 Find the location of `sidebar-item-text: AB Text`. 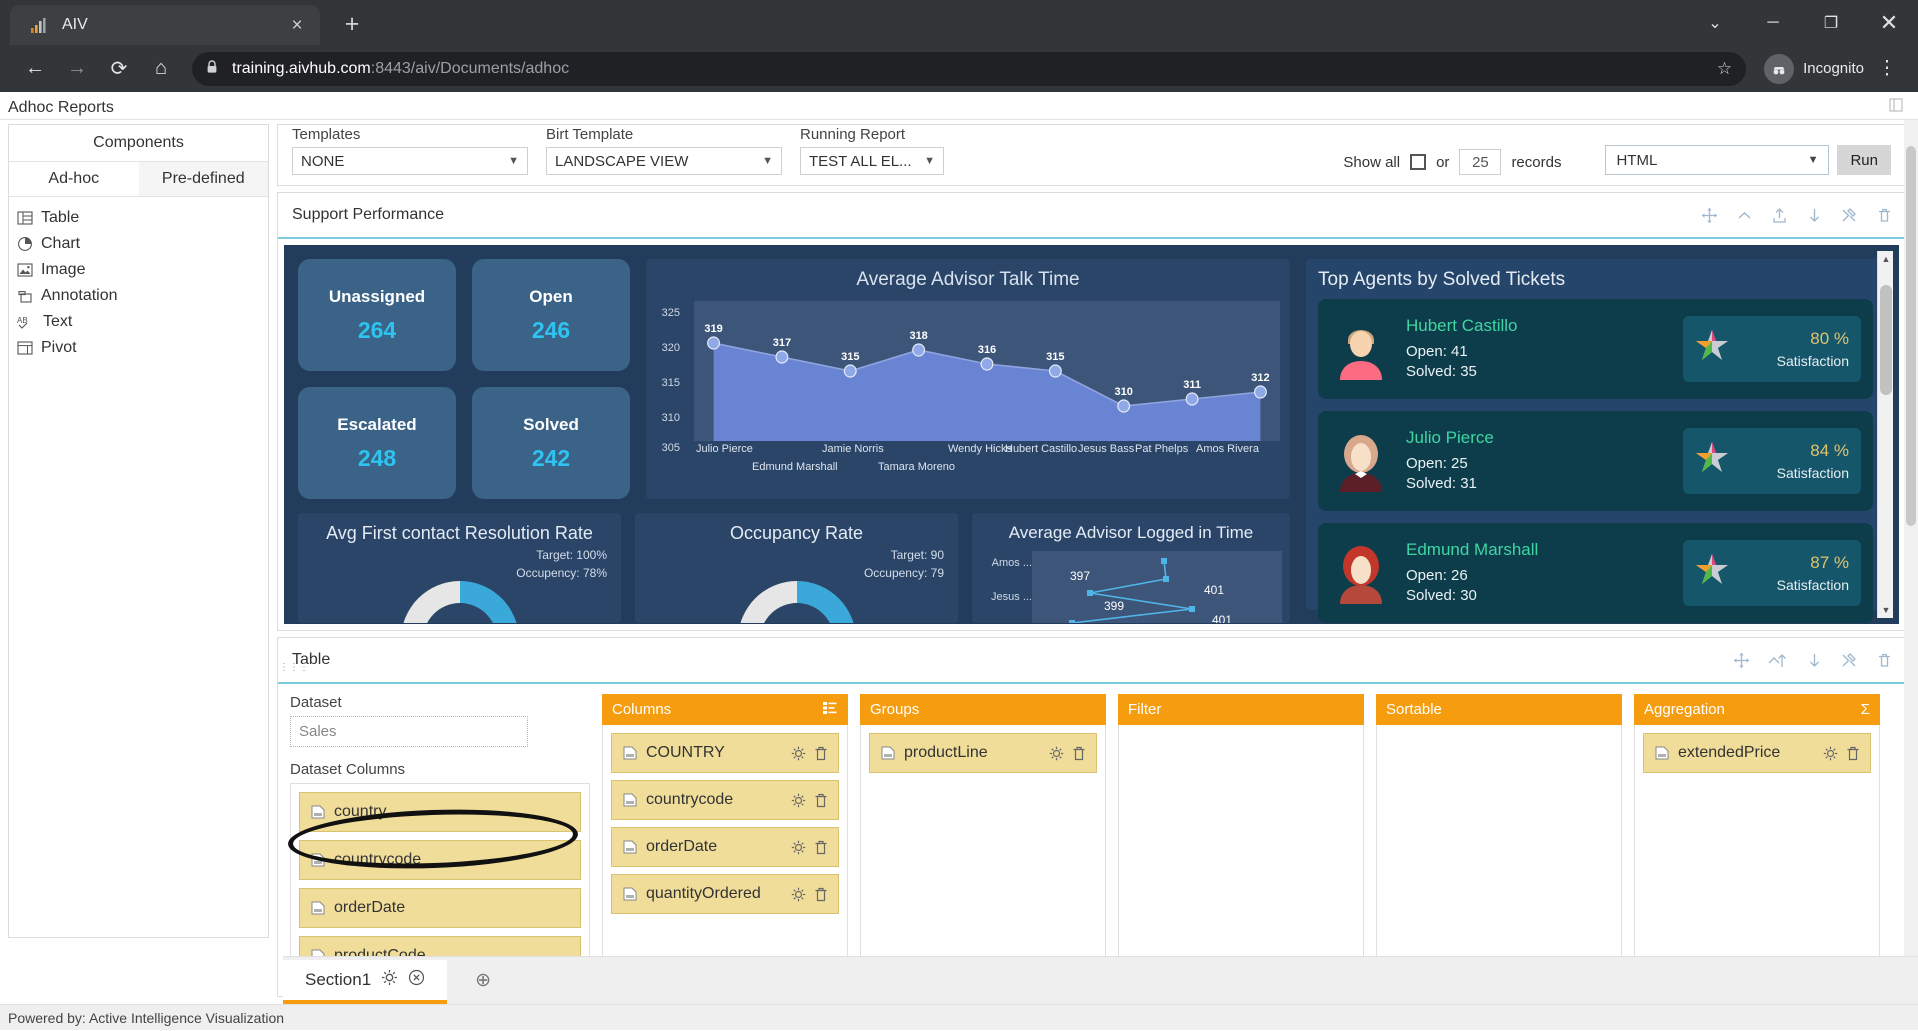

sidebar-item-text: AB Text is located at coordinates (142, 322).